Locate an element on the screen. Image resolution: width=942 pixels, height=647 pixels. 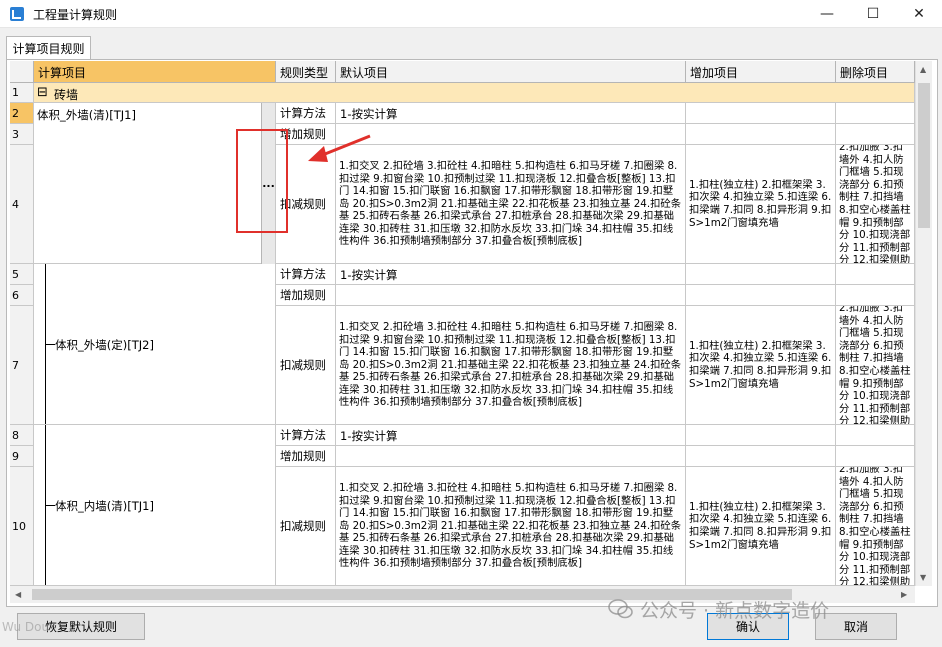
column-header-item: 计算项目 is located at coordinates (155, 72).